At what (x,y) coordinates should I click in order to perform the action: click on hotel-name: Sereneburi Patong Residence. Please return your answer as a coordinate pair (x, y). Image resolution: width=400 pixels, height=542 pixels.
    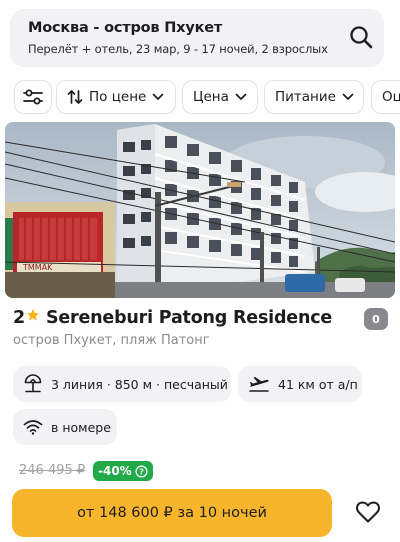
    Looking at the image, I should click on (189, 318).